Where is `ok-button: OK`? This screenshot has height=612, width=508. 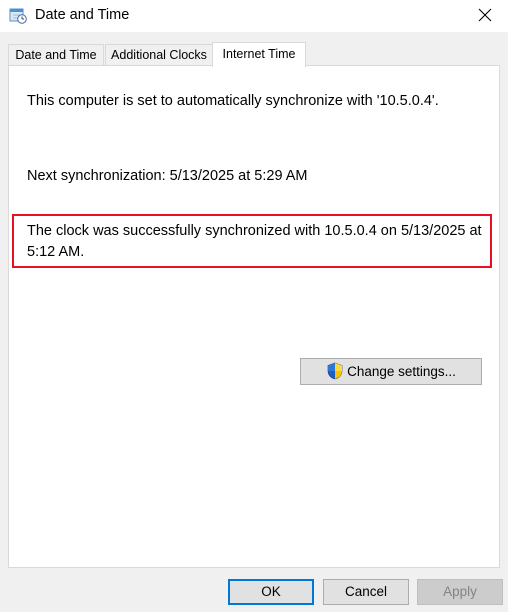
ok-button: OK is located at coordinates (271, 592).